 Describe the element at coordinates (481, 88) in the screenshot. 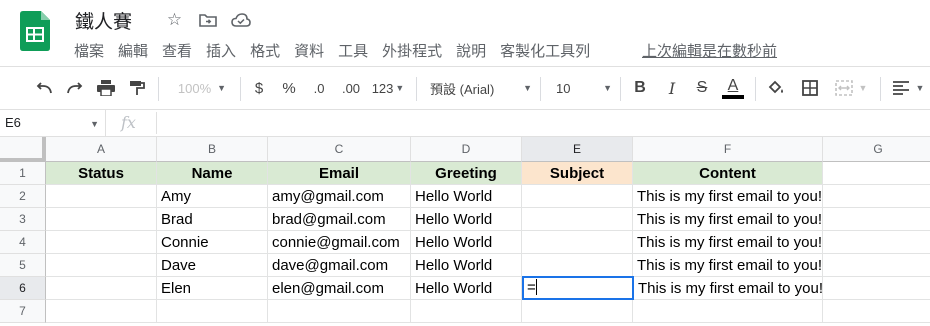

I see `font-family-select: 預設 (Arial) ▼` at that location.